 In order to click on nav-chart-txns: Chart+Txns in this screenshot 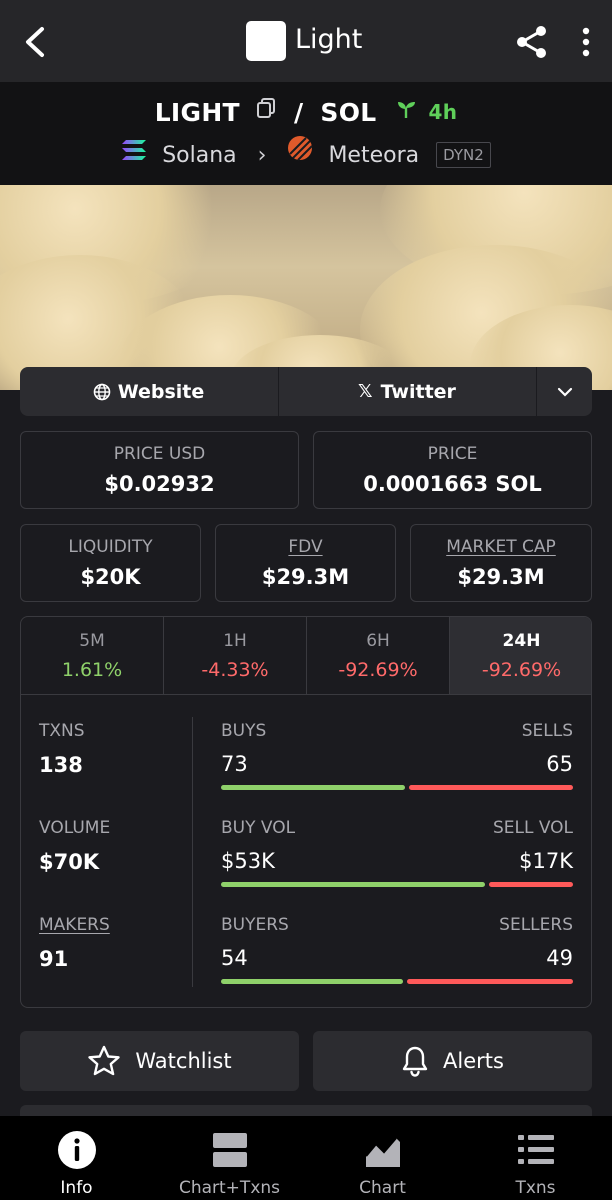, I will do `click(229, 1158)`.